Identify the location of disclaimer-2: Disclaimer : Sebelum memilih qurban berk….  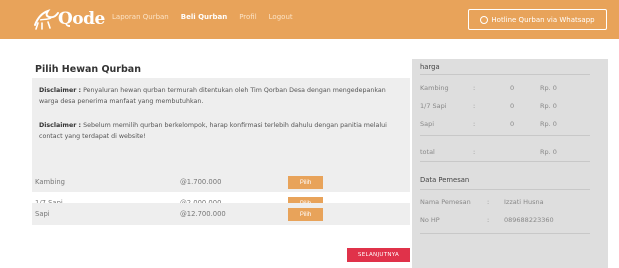
(220, 131).